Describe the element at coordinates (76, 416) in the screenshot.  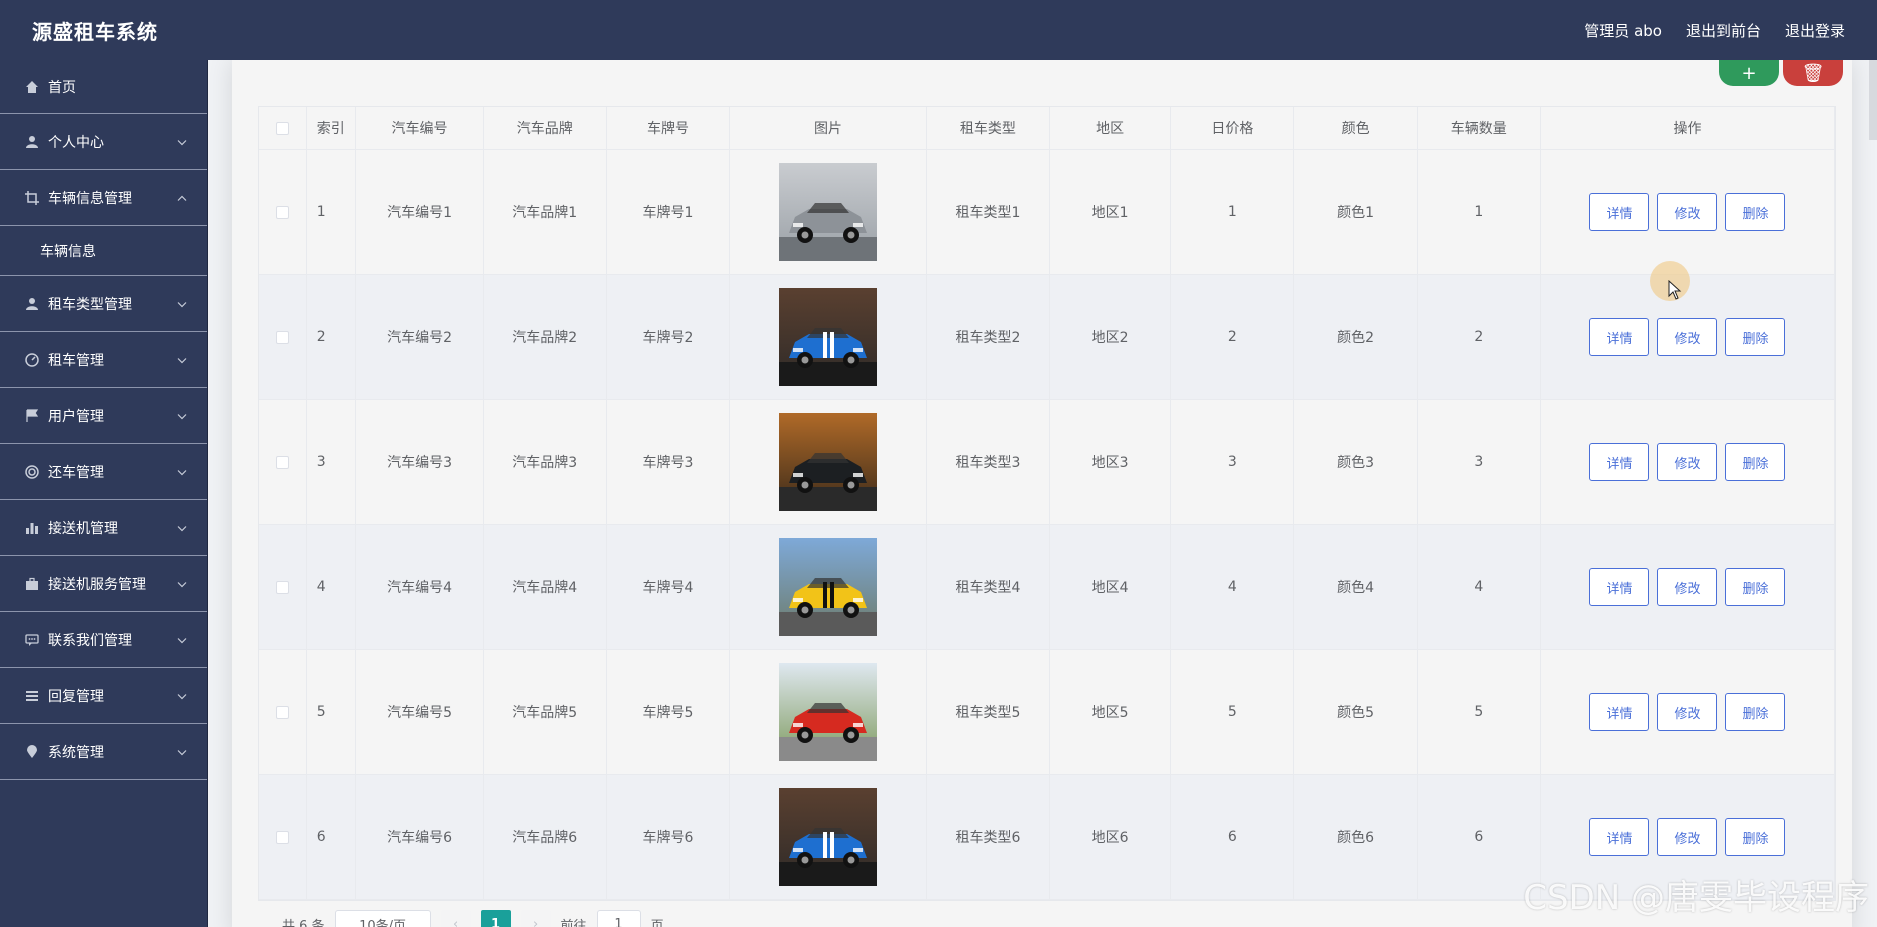
I see `sidebar-item-label: 用户管理` at that location.